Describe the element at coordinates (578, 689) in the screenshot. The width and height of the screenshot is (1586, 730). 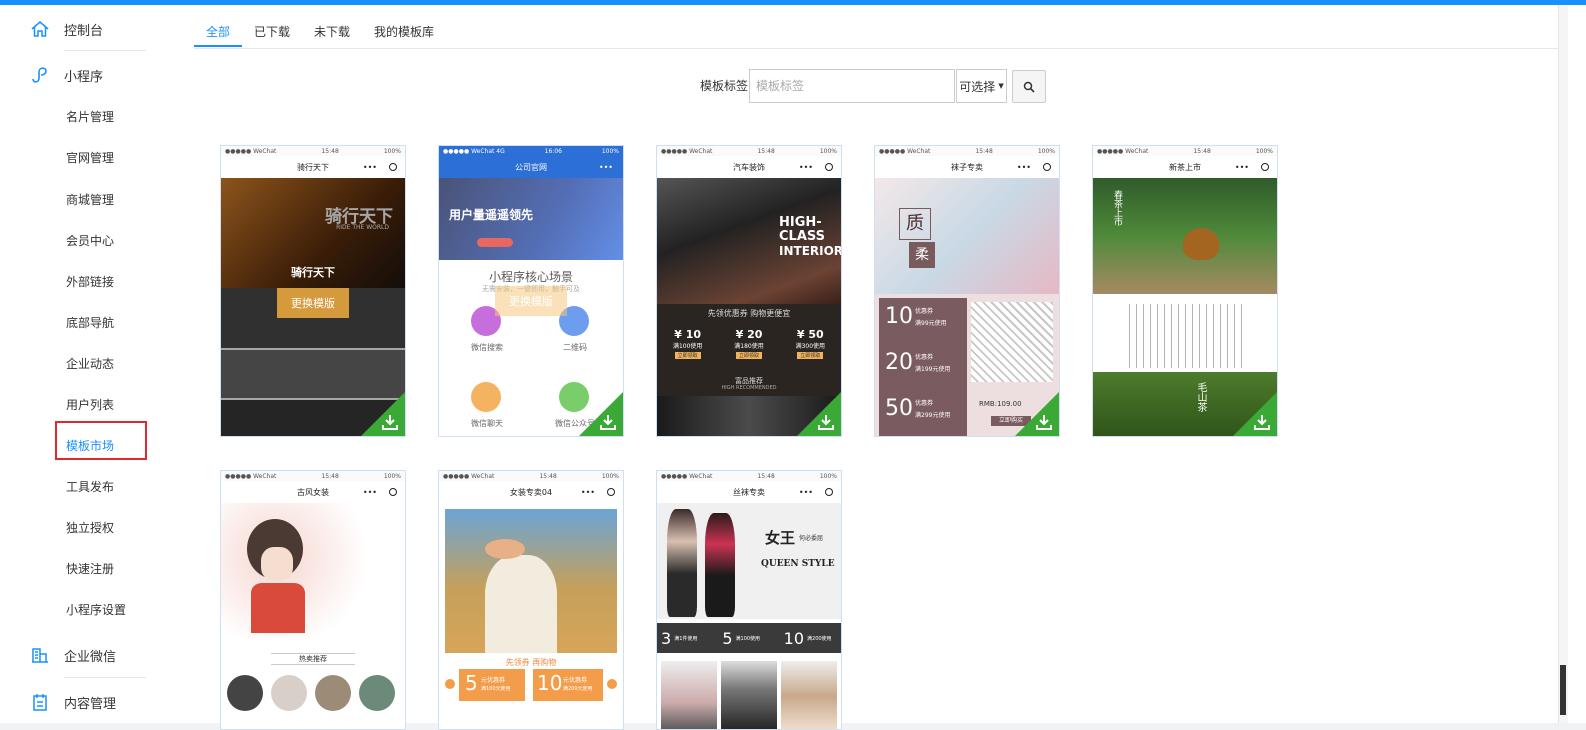
I see `coupon-condition: 满200元使用` at that location.